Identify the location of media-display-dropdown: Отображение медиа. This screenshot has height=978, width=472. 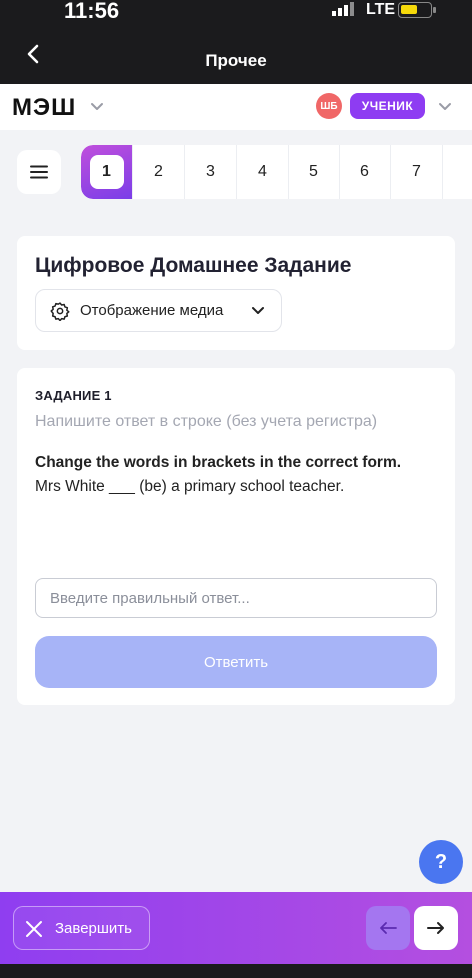
(158, 310).